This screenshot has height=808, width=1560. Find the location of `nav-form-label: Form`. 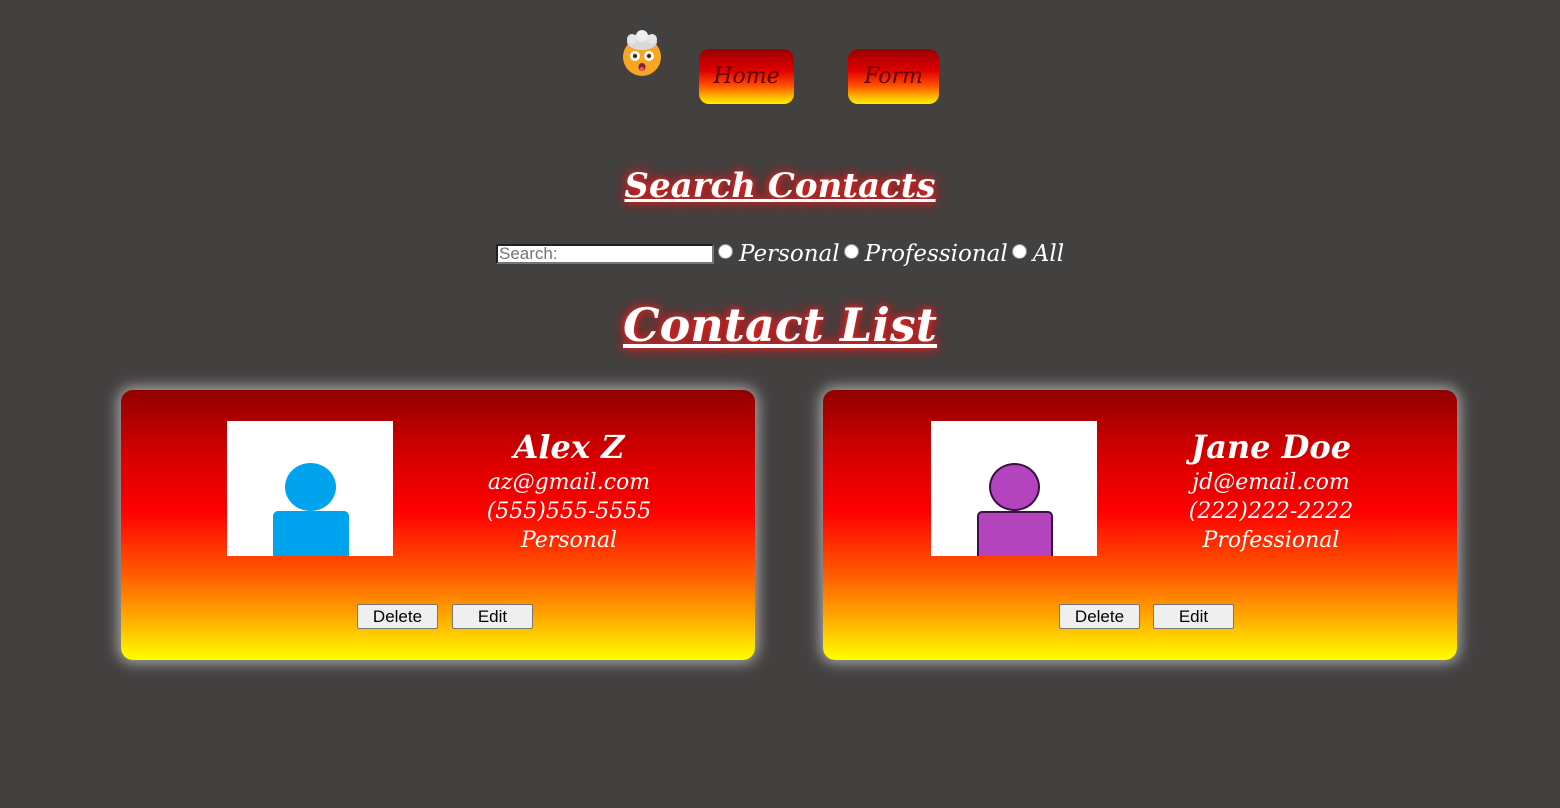

nav-form-label: Form is located at coordinates (893, 76).